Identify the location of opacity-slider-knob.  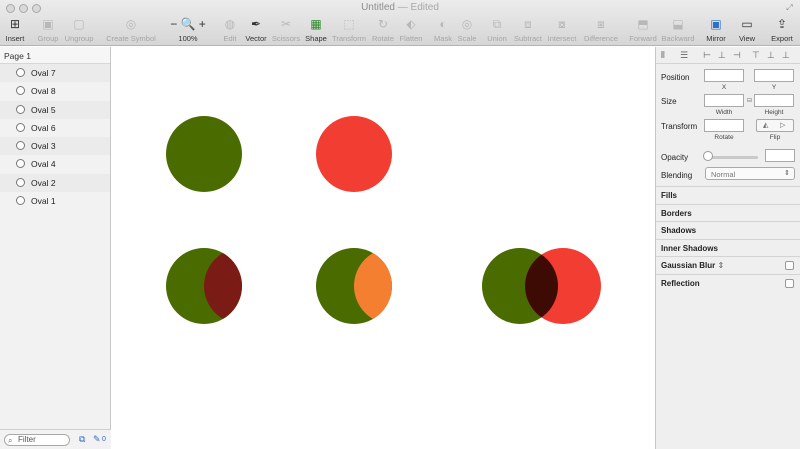
(708, 156).